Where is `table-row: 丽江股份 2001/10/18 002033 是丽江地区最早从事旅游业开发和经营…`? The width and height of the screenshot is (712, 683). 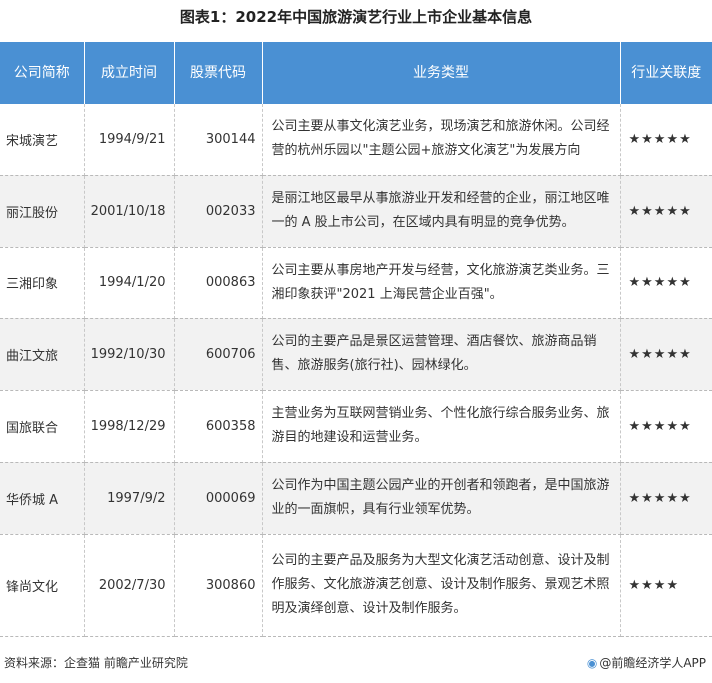 table-row: 丽江股份 2001/10/18 002033 是丽江地区最早从事旅游业开发和经营… is located at coordinates (356, 211).